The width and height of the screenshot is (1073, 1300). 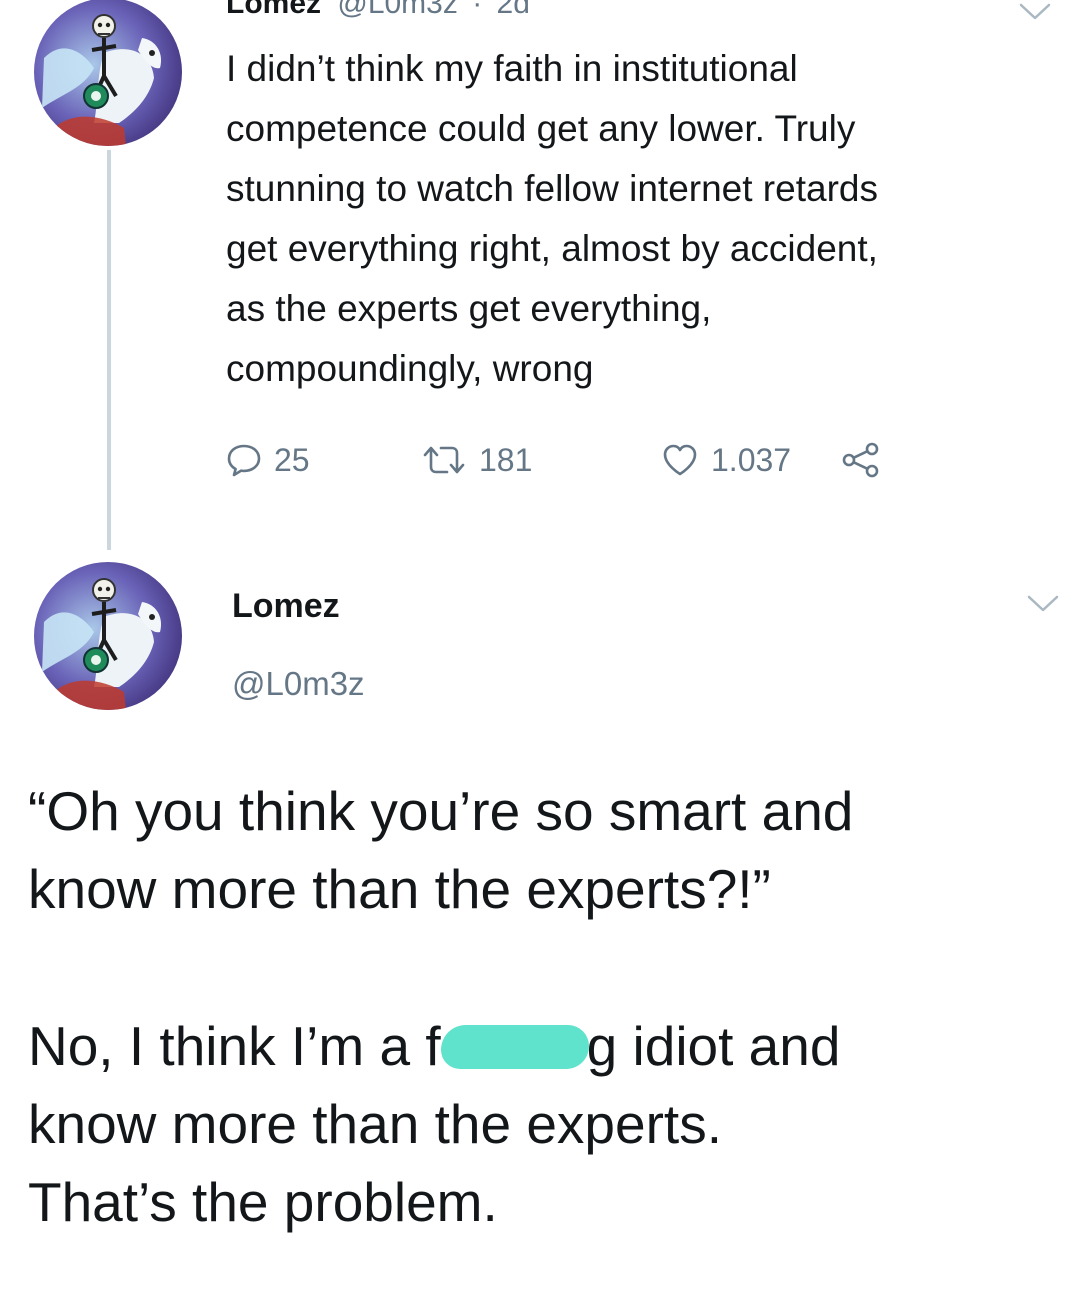 What do you see at coordinates (234, 1046) in the screenshot?
I see `text-segment: No, I think I’m a f` at bounding box center [234, 1046].